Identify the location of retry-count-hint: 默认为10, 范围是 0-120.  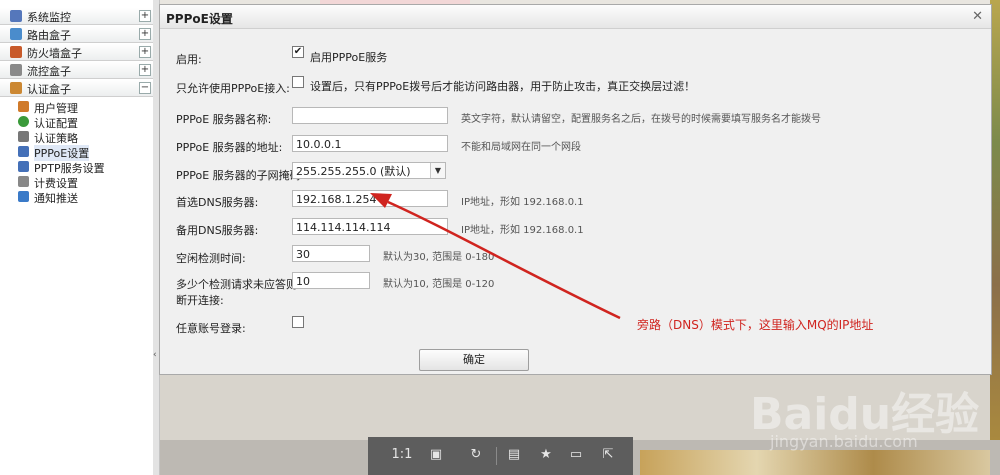
(439, 284).